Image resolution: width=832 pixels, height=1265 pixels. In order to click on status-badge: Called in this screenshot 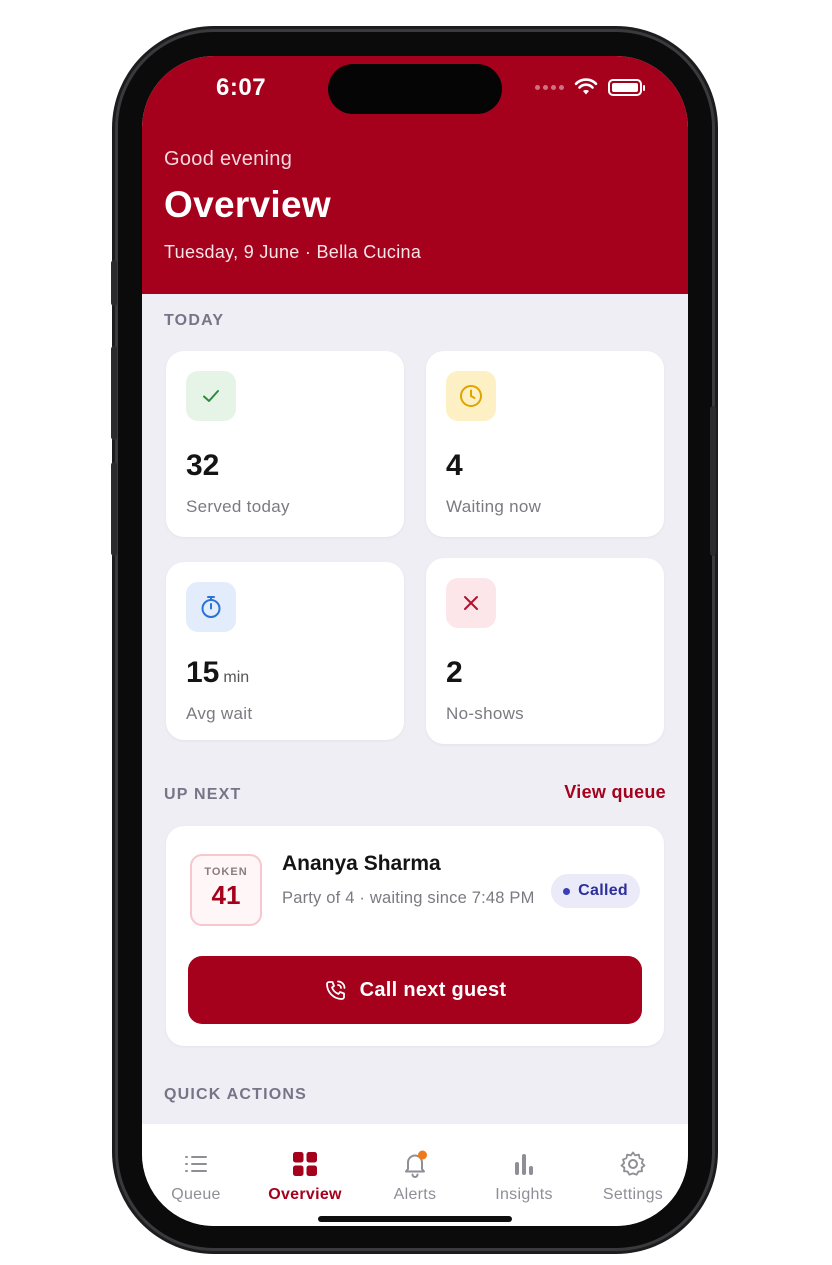, I will do `click(595, 891)`.